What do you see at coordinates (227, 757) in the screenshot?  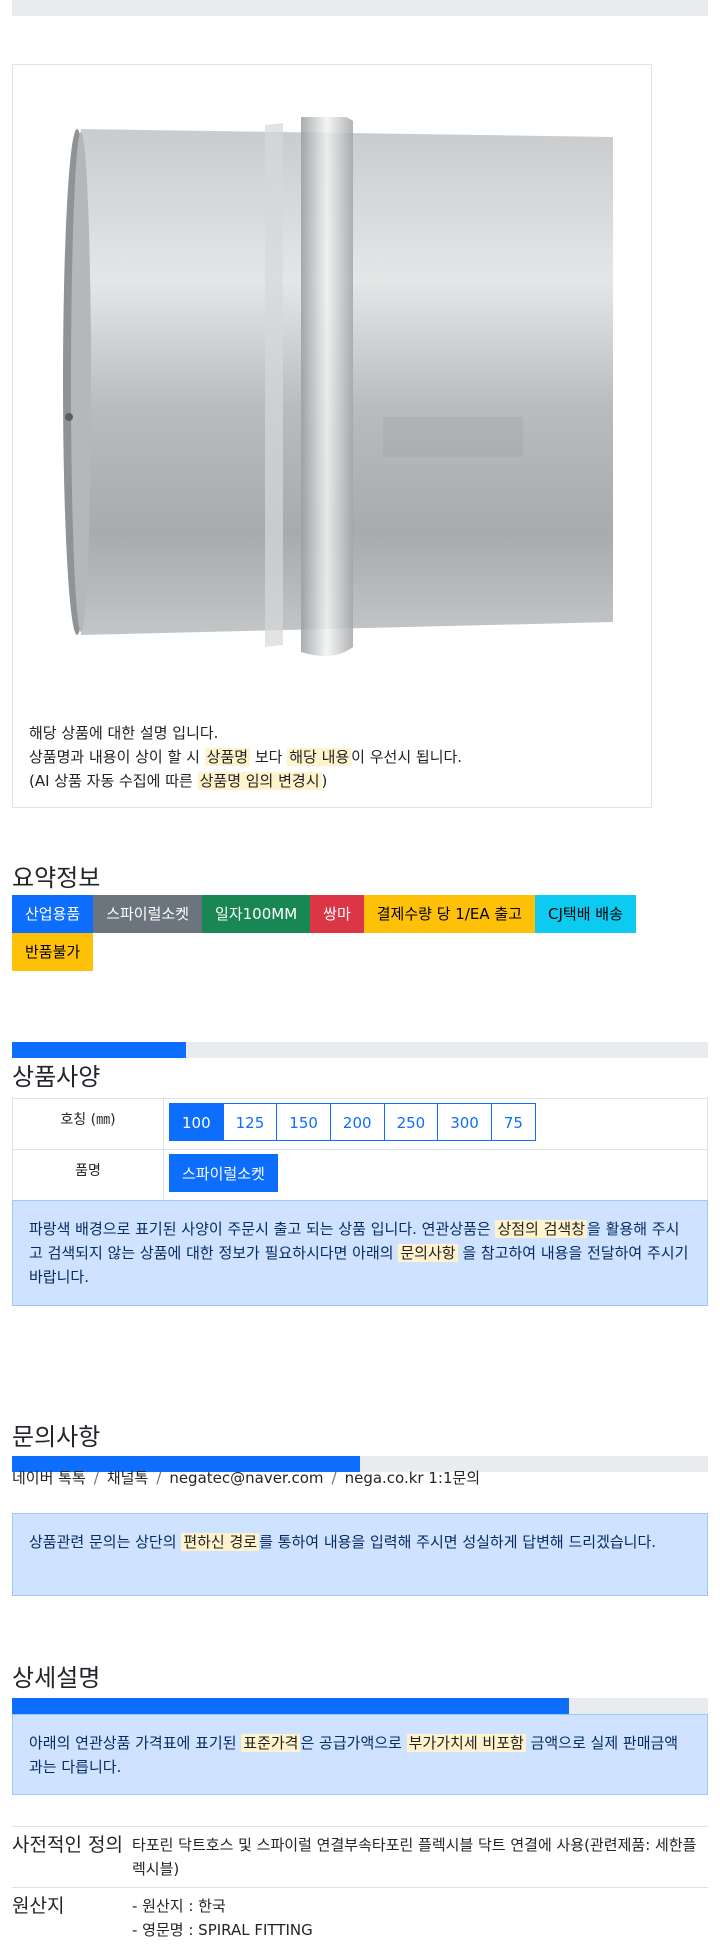 I see `highlight-product-name: 상품명` at bounding box center [227, 757].